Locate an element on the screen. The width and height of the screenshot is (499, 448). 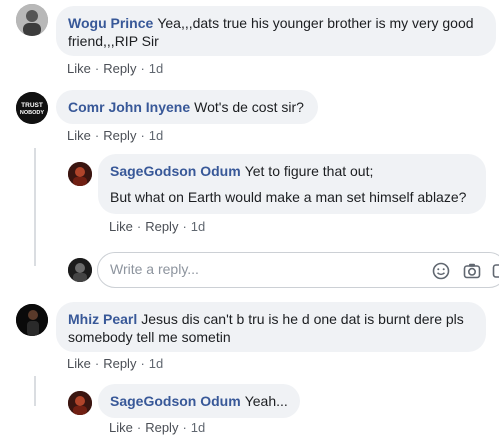
svg-text: NOBODY is located at coordinates (32, 113).